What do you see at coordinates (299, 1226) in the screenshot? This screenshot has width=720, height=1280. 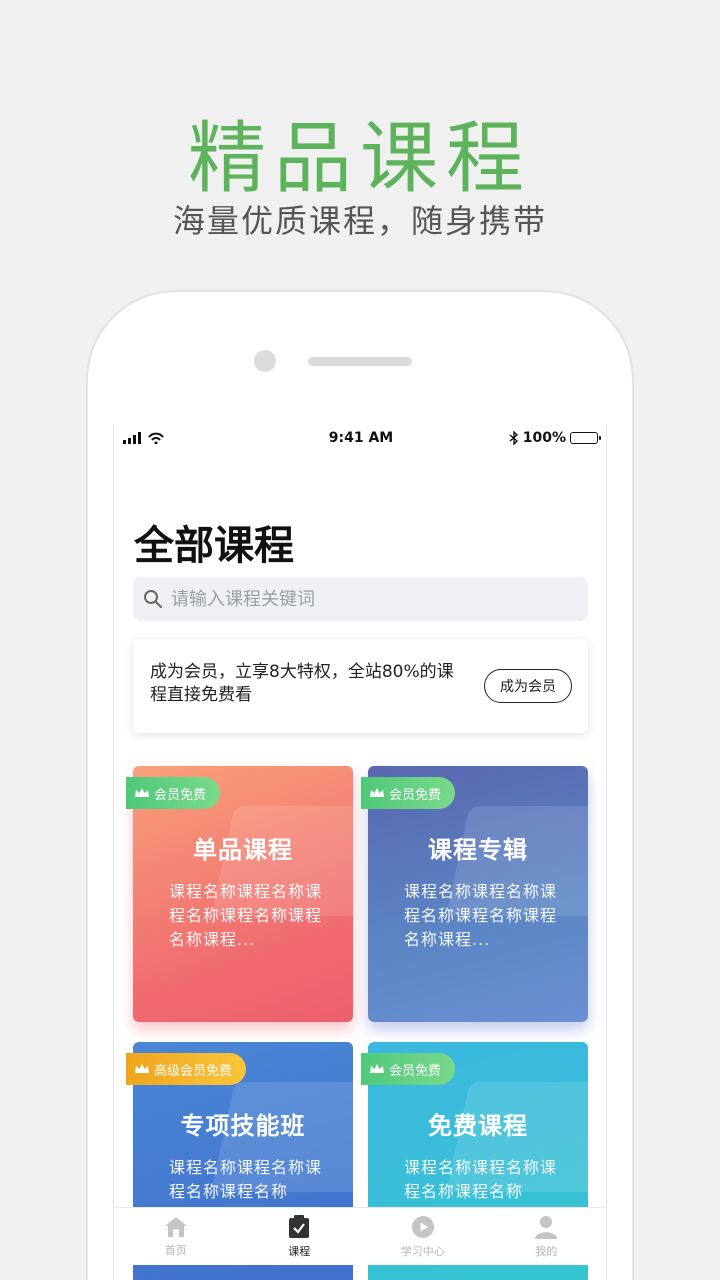 I see `clipboard-check-icon` at bounding box center [299, 1226].